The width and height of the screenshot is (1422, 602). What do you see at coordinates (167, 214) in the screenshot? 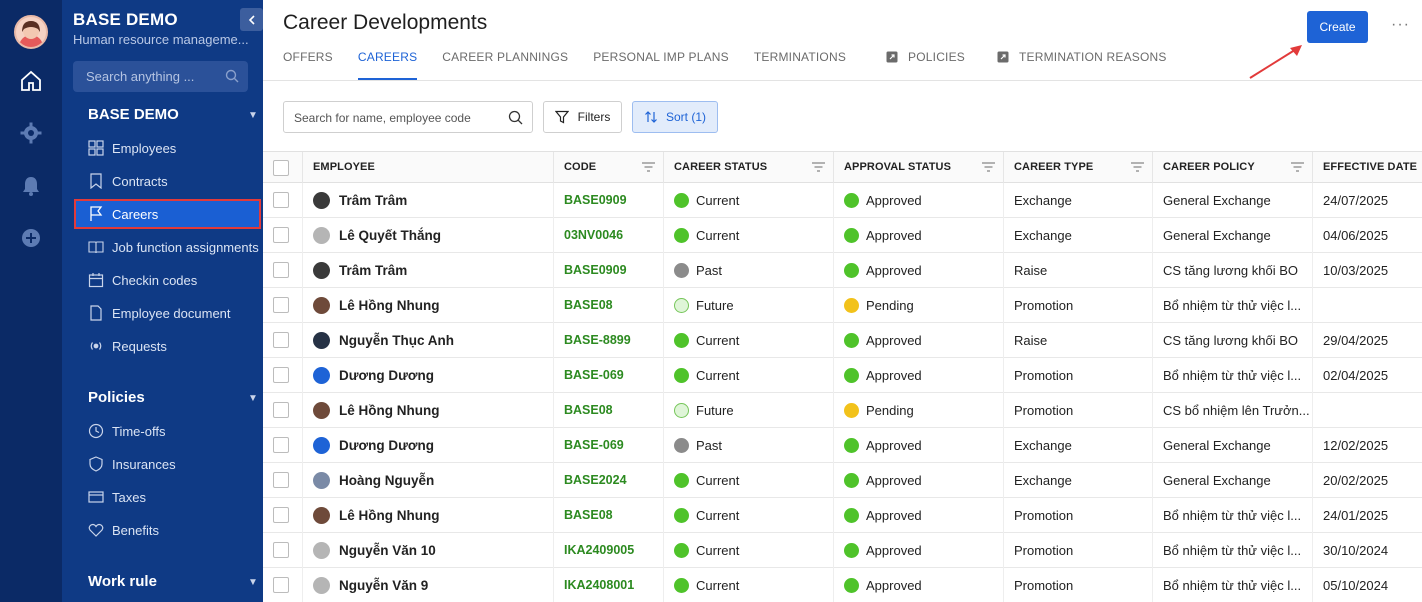
I see `sidebar-item-careers: Careers` at bounding box center [167, 214].